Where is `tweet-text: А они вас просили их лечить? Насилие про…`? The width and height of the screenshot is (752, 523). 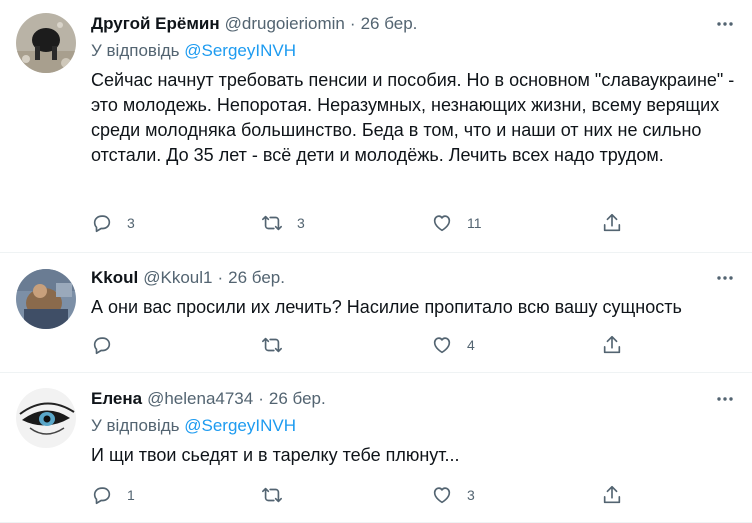
tweet-text: А они вас просили их лечить? Насилие про… is located at coordinates (386, 307).